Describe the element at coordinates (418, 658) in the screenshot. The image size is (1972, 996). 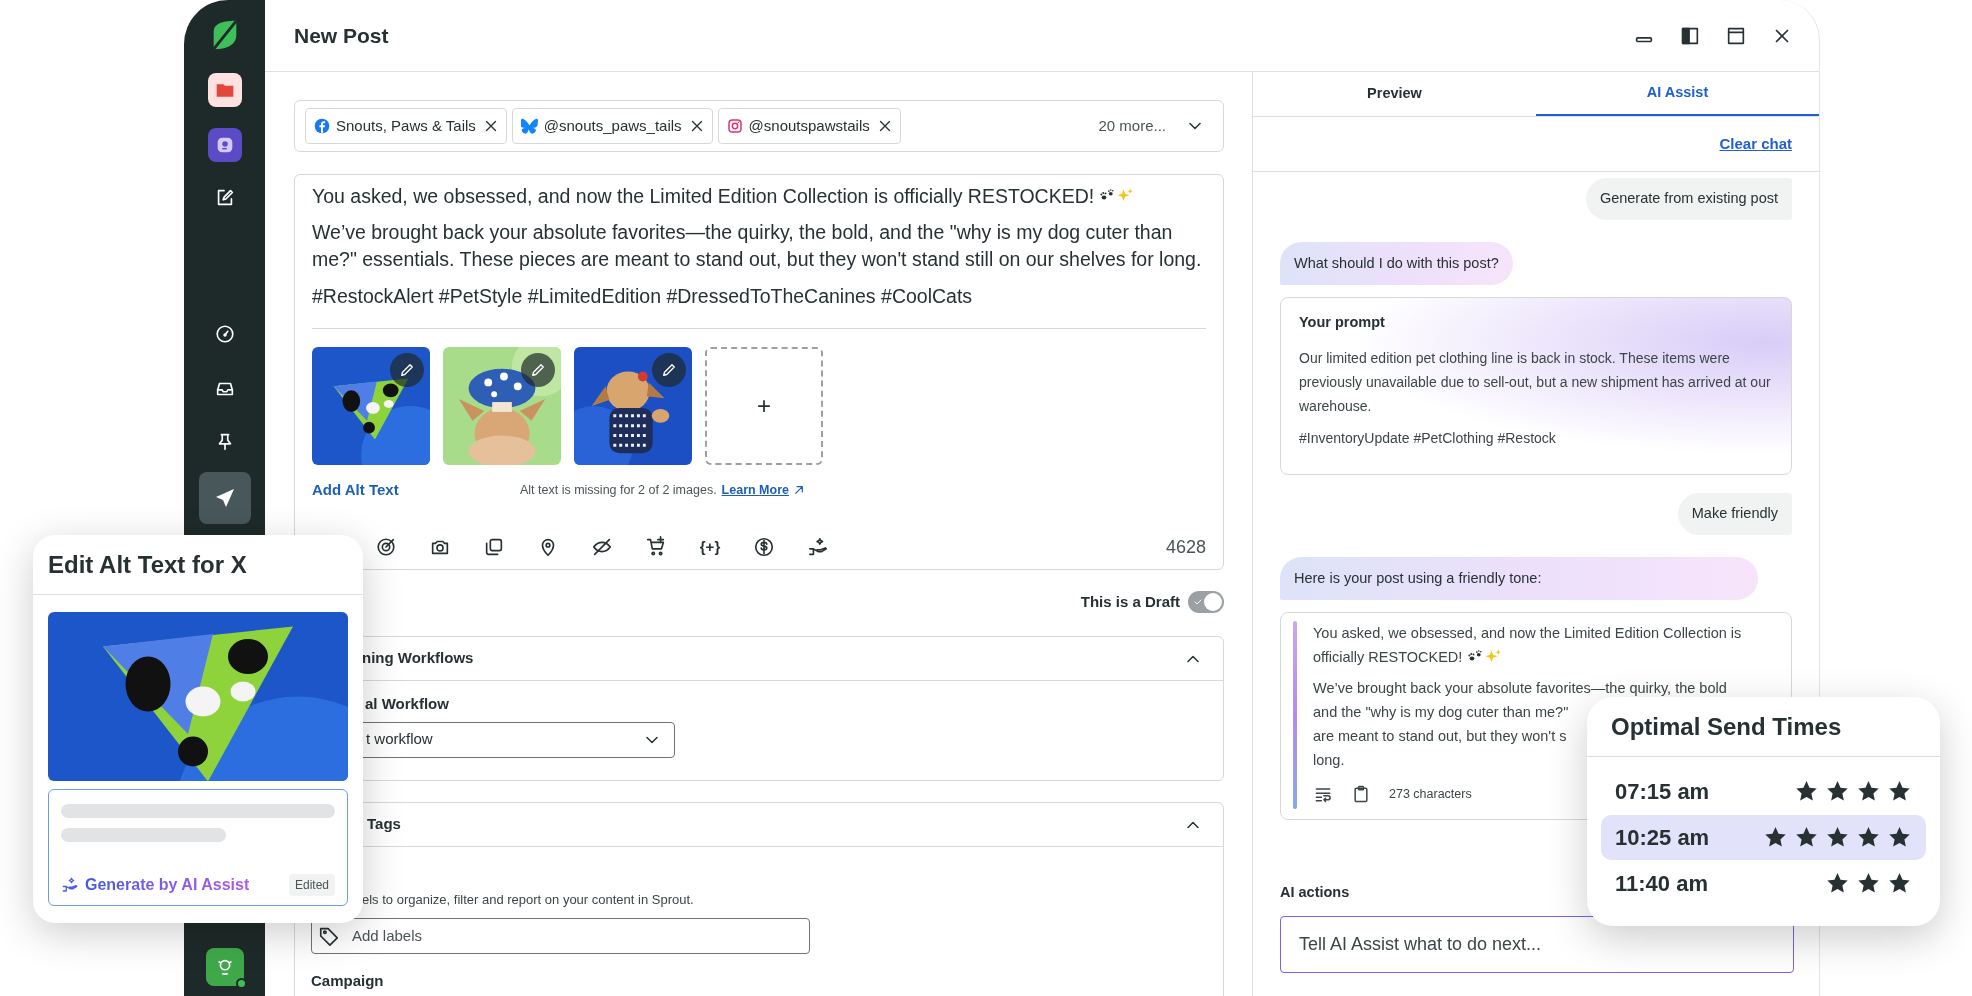
I see `section-title: ning Workflows` at that location.